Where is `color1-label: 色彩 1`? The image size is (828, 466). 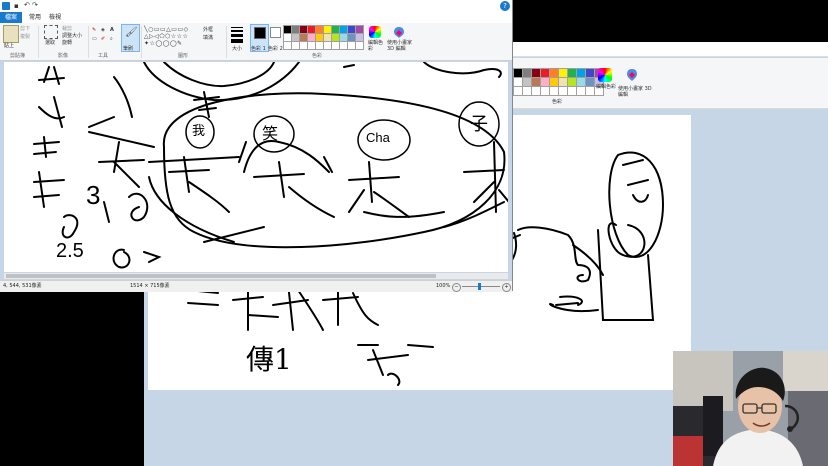 color1-label: 色彩 1 is located at coordinates (258, 49).